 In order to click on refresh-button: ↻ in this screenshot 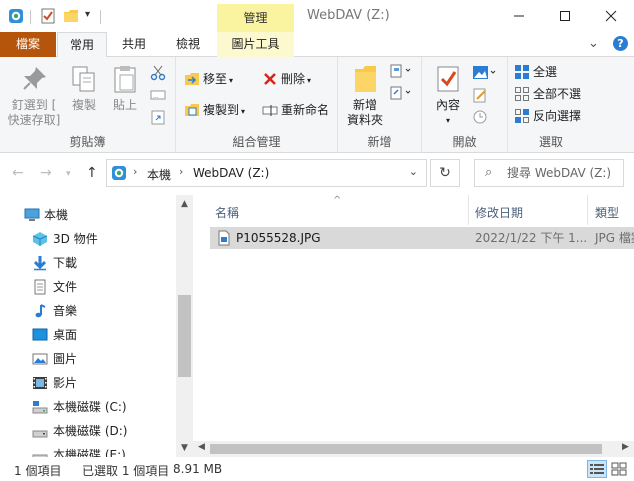, I will do `click(445, 173)`.